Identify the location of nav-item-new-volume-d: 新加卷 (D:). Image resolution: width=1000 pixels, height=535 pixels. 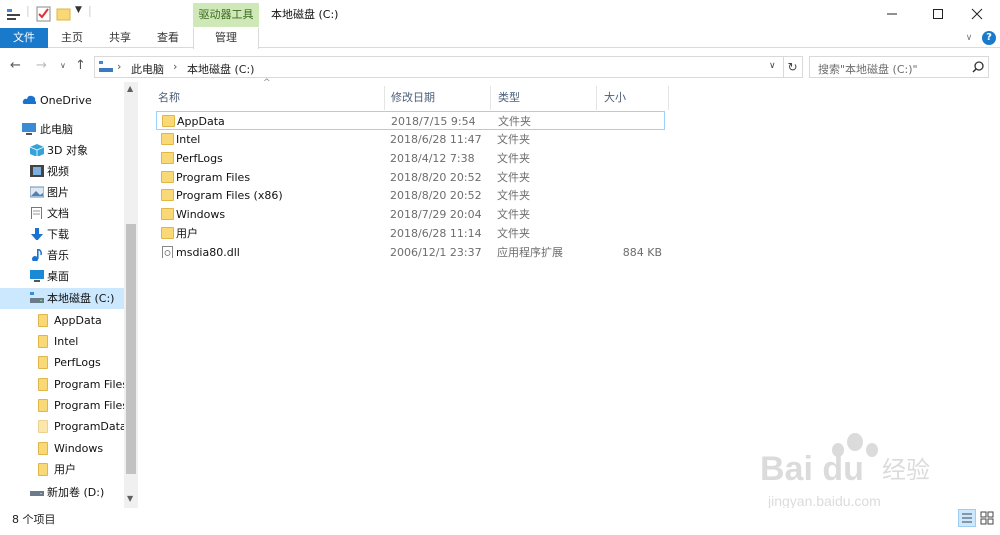
(62, 492).